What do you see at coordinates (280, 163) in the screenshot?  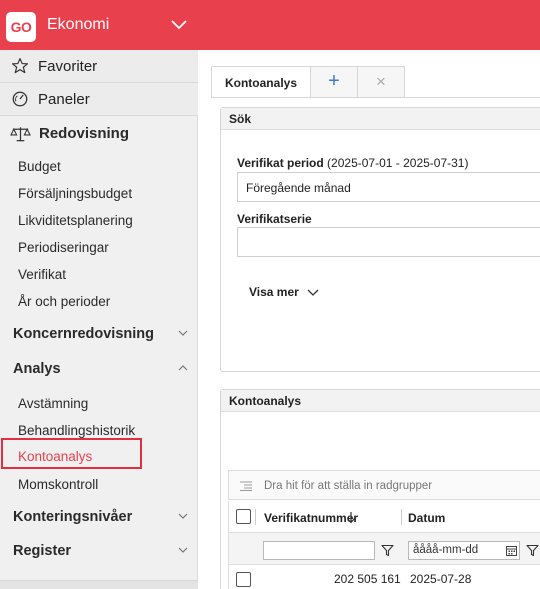 I see `period-label-text: Verifikat period` at bounding box center [280, 163].